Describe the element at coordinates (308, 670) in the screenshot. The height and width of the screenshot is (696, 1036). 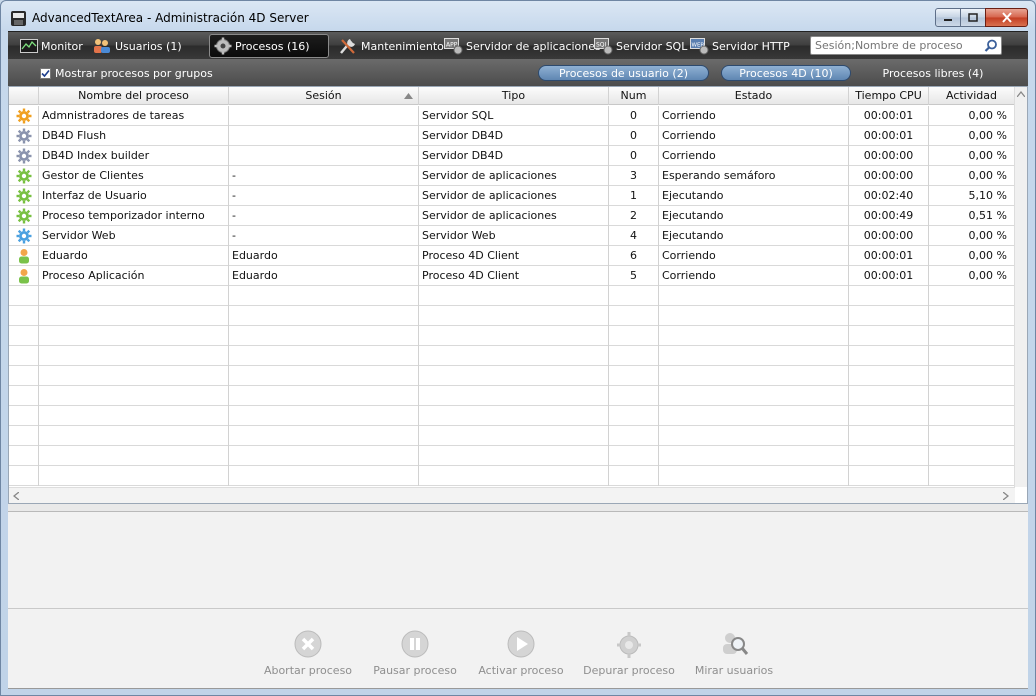
I see `abort-process-label: Abortar proceso` at that location.